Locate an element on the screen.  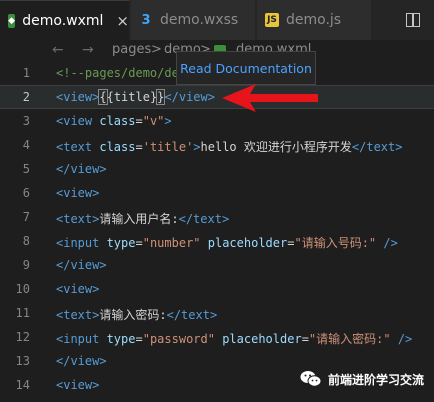
tab-demo-wxml: ◆ demo.wxml × is located at coordinates (65, 20).